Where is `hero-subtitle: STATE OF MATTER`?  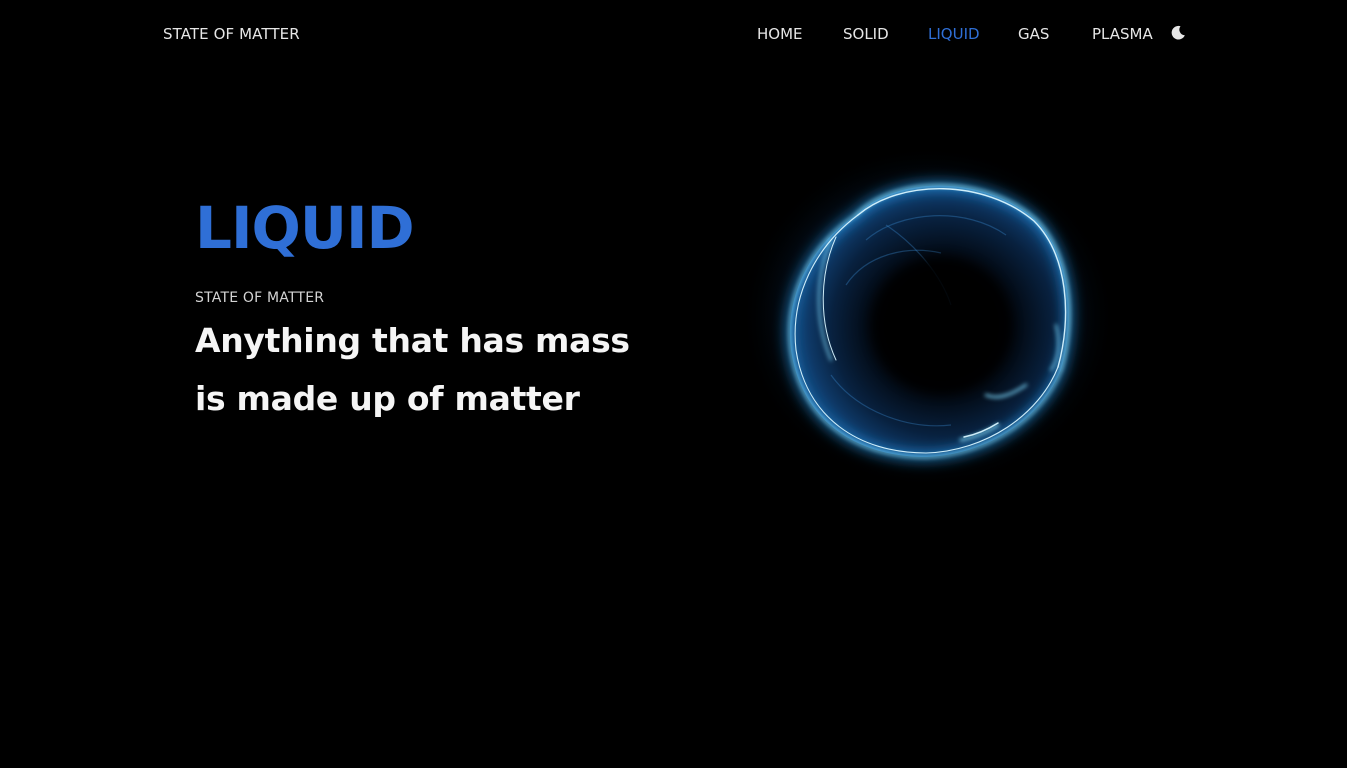
hero-subtitle: STATE OF MATTER is located at coordinates (260, 298).